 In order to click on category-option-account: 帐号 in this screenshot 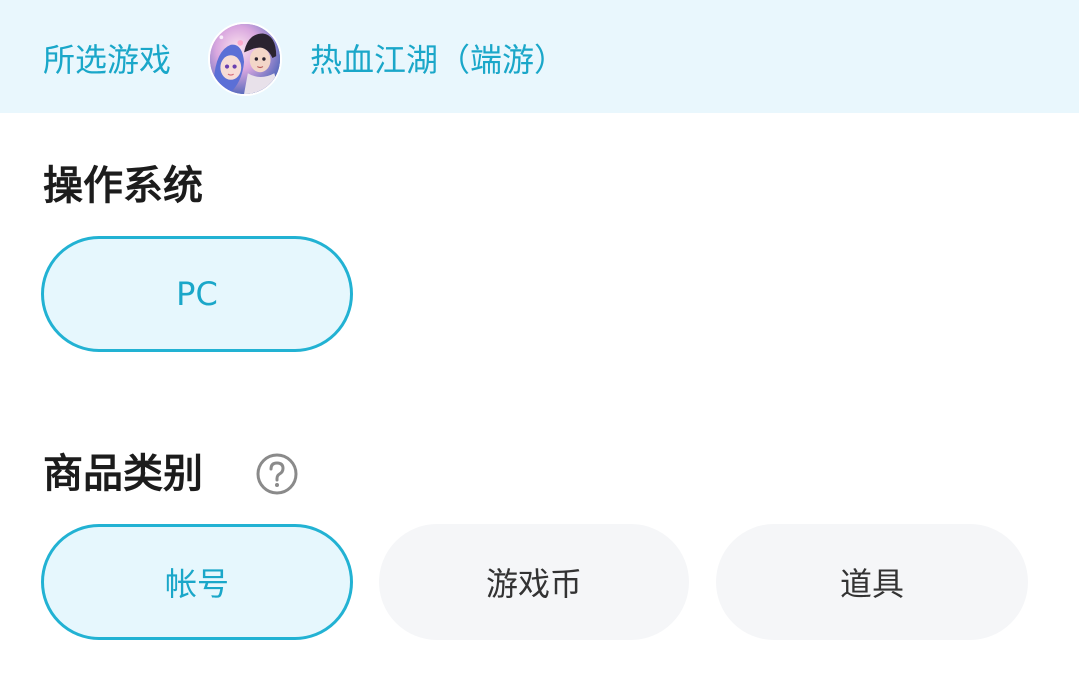, I will do `click(197, 582)`.